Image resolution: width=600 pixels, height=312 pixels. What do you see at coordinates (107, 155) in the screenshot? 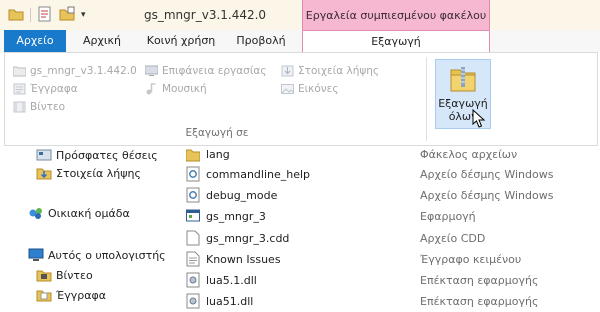
I see `nav-item-label: Πρόσφατες θέσεις` at bounding box center [107, 155].